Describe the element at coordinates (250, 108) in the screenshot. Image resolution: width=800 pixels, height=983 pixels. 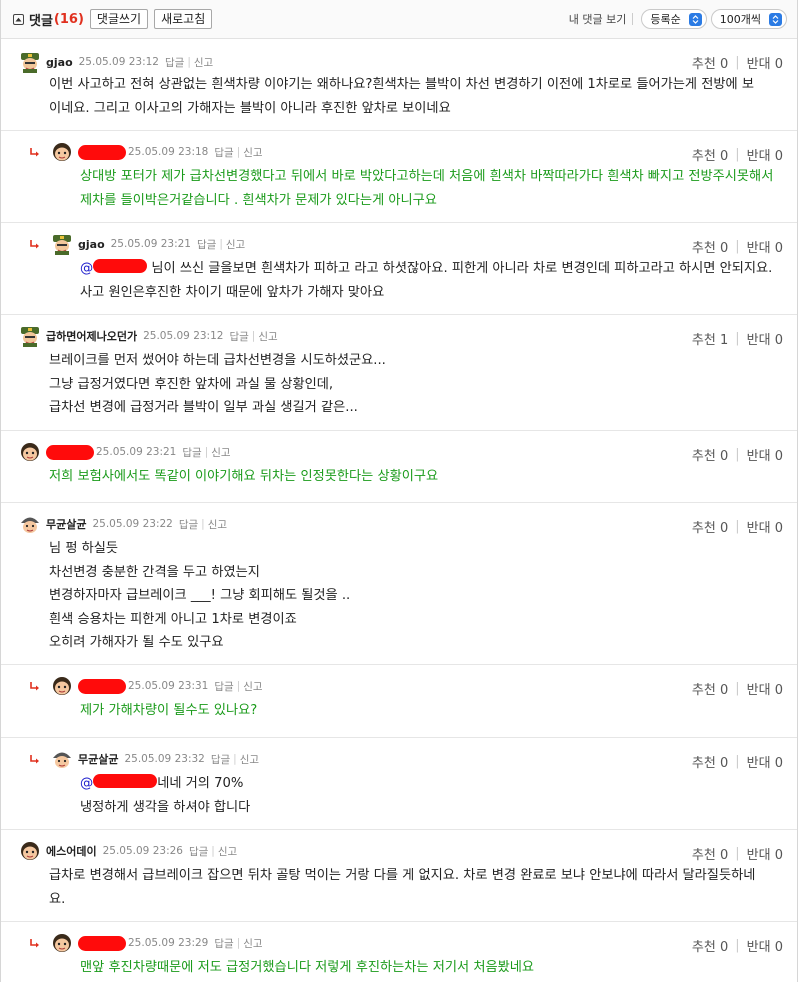
I see `comment-line: 이네요. 그리고 이사고의 가해자는 블박이 아니라 후진한 앞차로 보이네요` at that location.